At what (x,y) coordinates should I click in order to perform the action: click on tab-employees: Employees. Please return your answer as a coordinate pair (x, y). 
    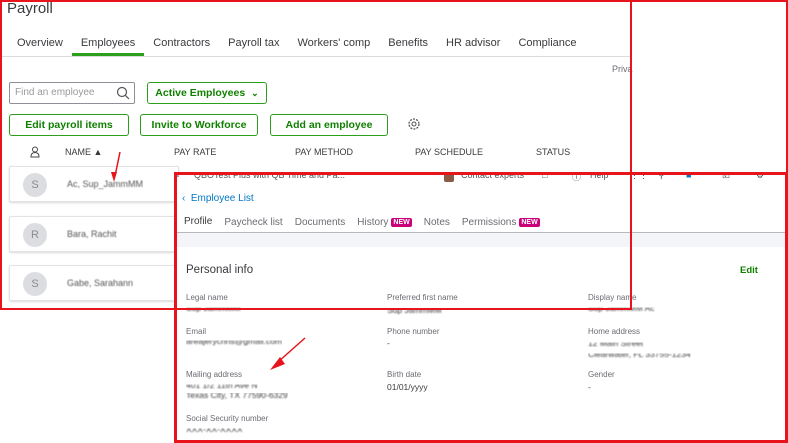
    Looking at the image, I should click on (108, 44).